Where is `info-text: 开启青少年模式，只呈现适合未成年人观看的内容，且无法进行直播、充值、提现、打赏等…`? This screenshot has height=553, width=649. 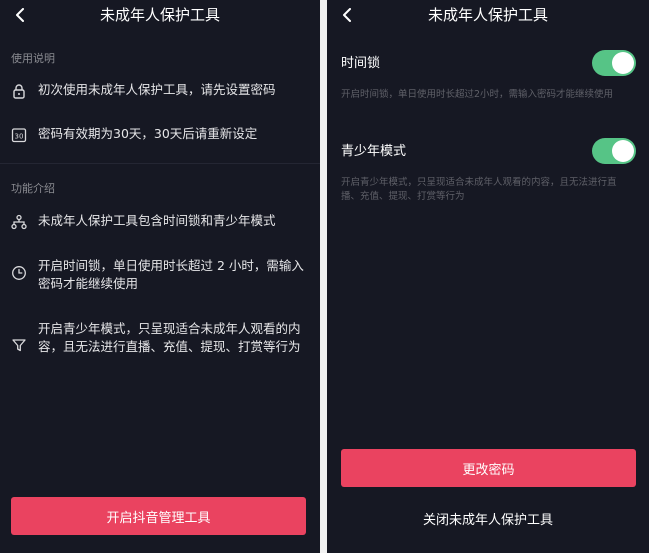
info-text: 开启青少年模式，只呈现适合未成年人观看的内容，且无法进行直播、充值、提现、打赏等… is located at coordinates (169, 337).